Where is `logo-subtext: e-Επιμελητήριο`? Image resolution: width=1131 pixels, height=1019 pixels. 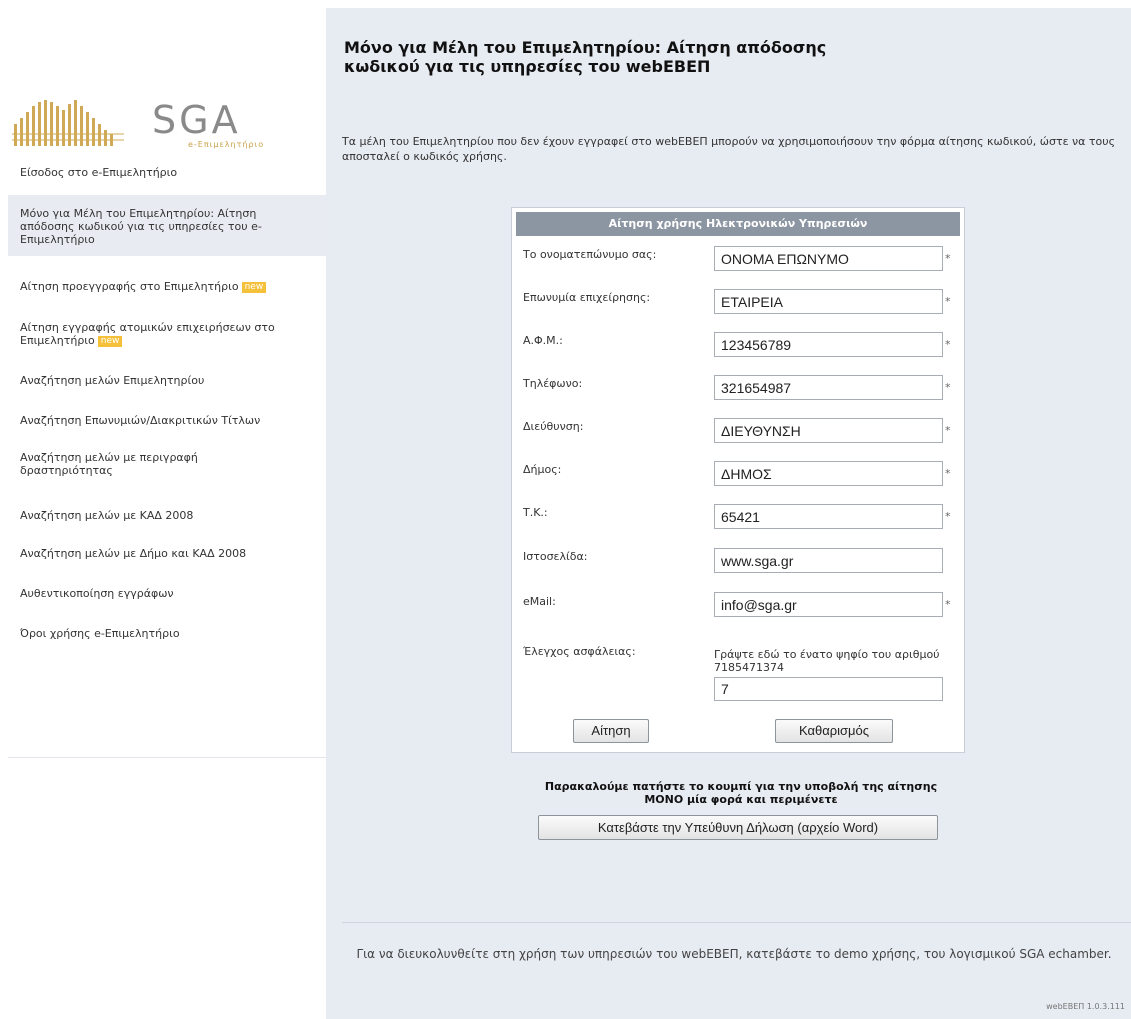
logo-subtext: e-Επιμελητήριο is located at coordinates (226, 144).